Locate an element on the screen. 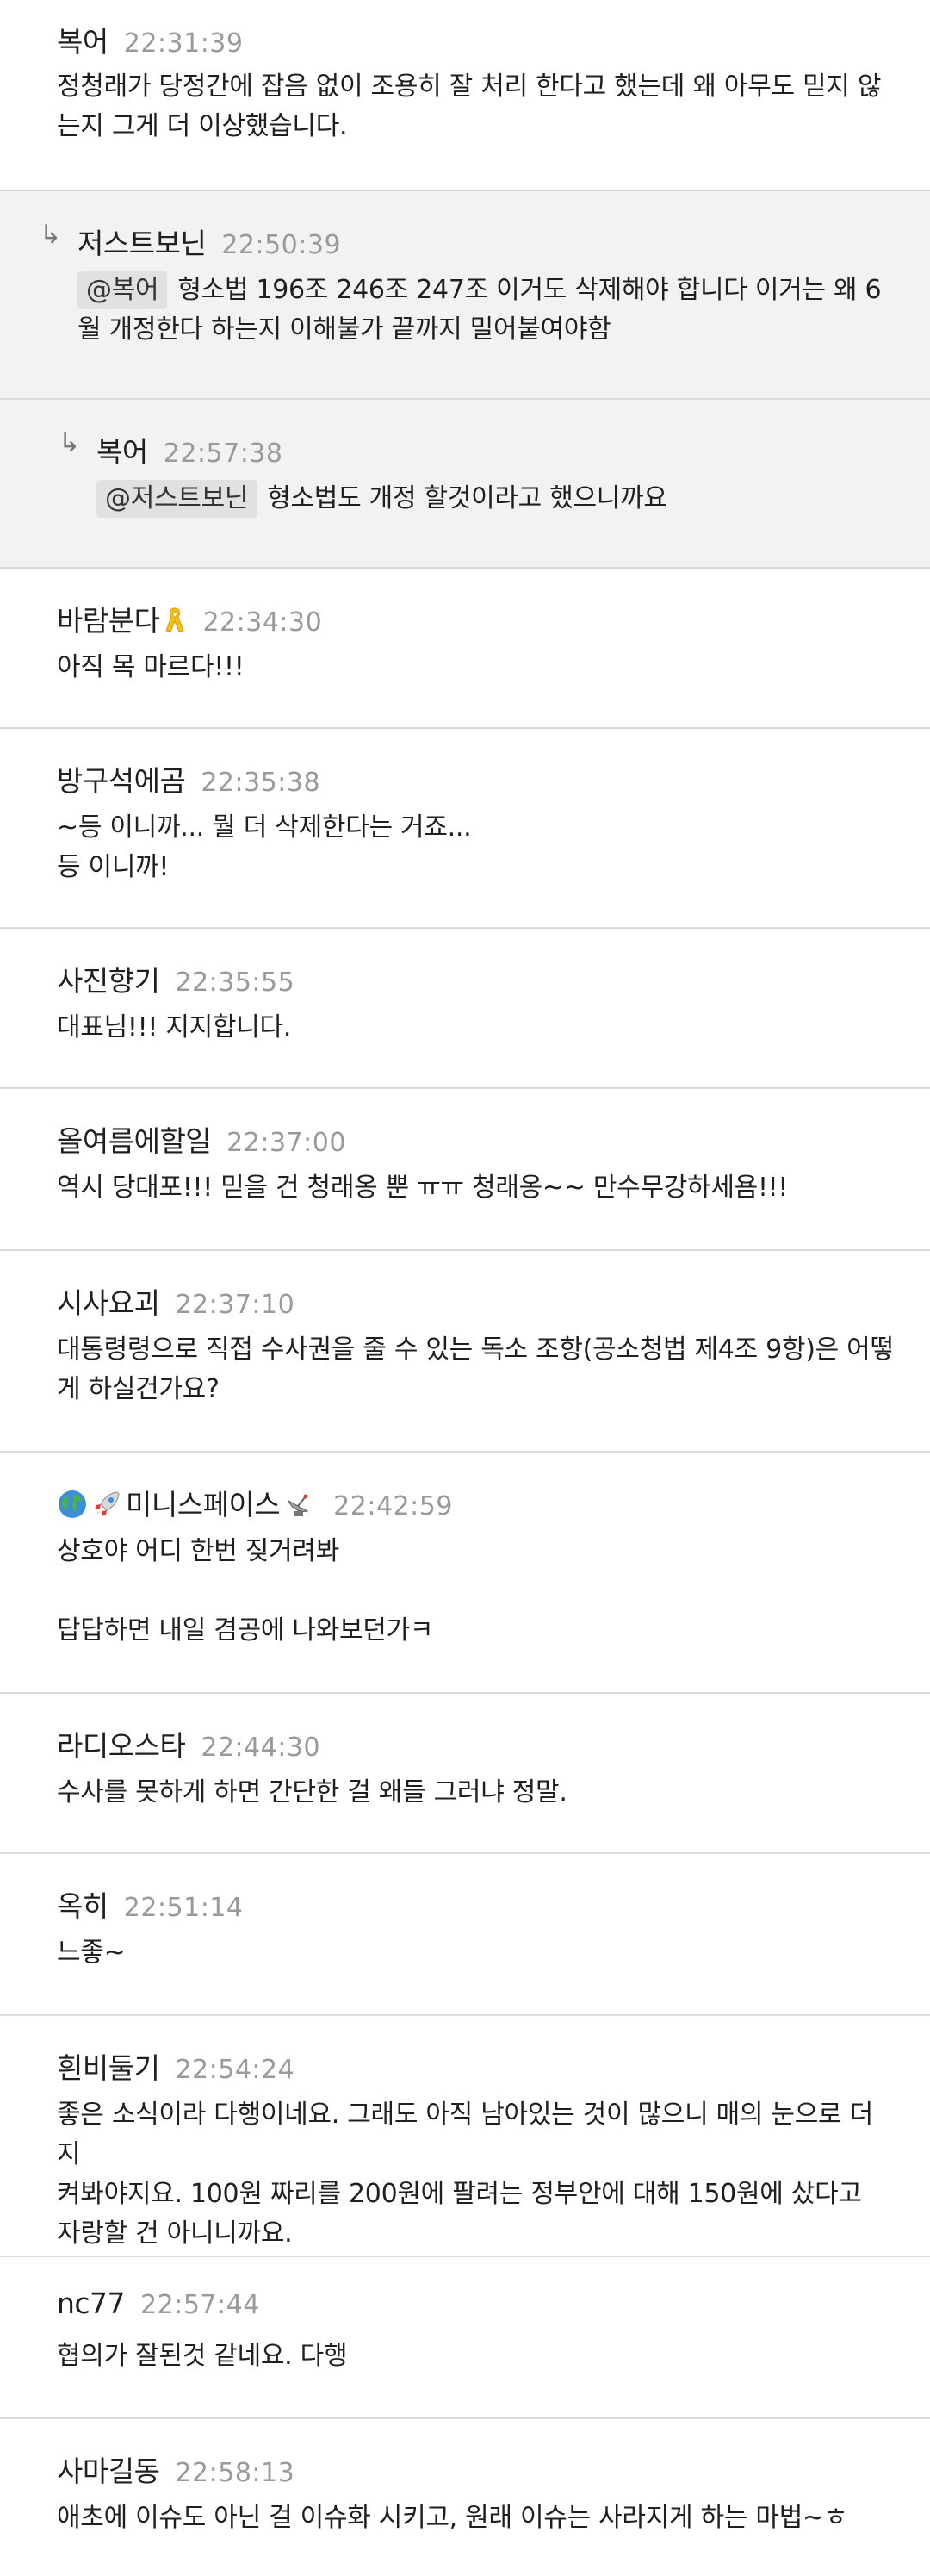  comment-author: 올여름에할일 is located at coordinates (135, 1139).